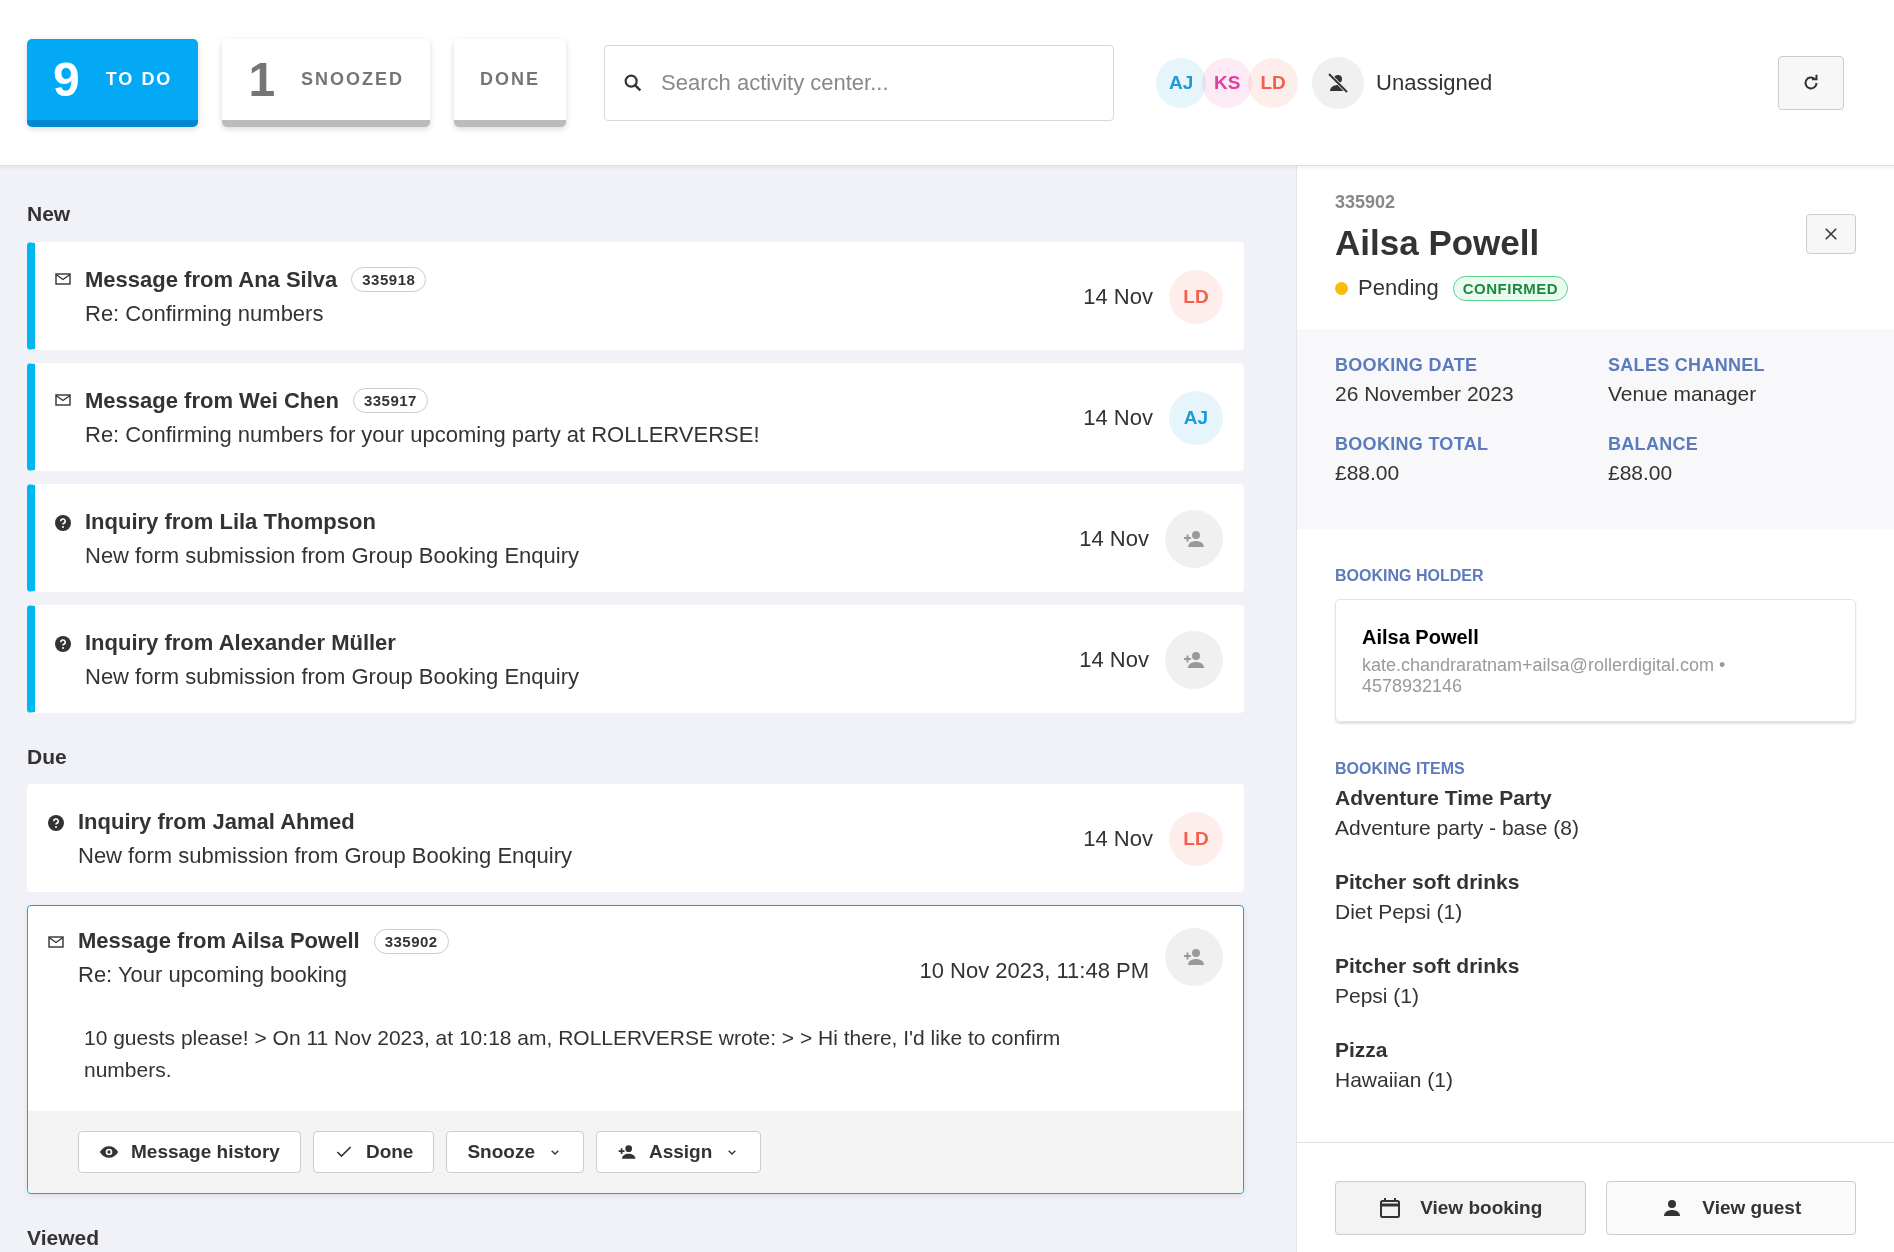 Image resolution: width=1894 pixels, height=1252 pixels. Describe the element at coordinates (1460, 1208) in the screenshot. I see `footer-button: View booking` at that location.